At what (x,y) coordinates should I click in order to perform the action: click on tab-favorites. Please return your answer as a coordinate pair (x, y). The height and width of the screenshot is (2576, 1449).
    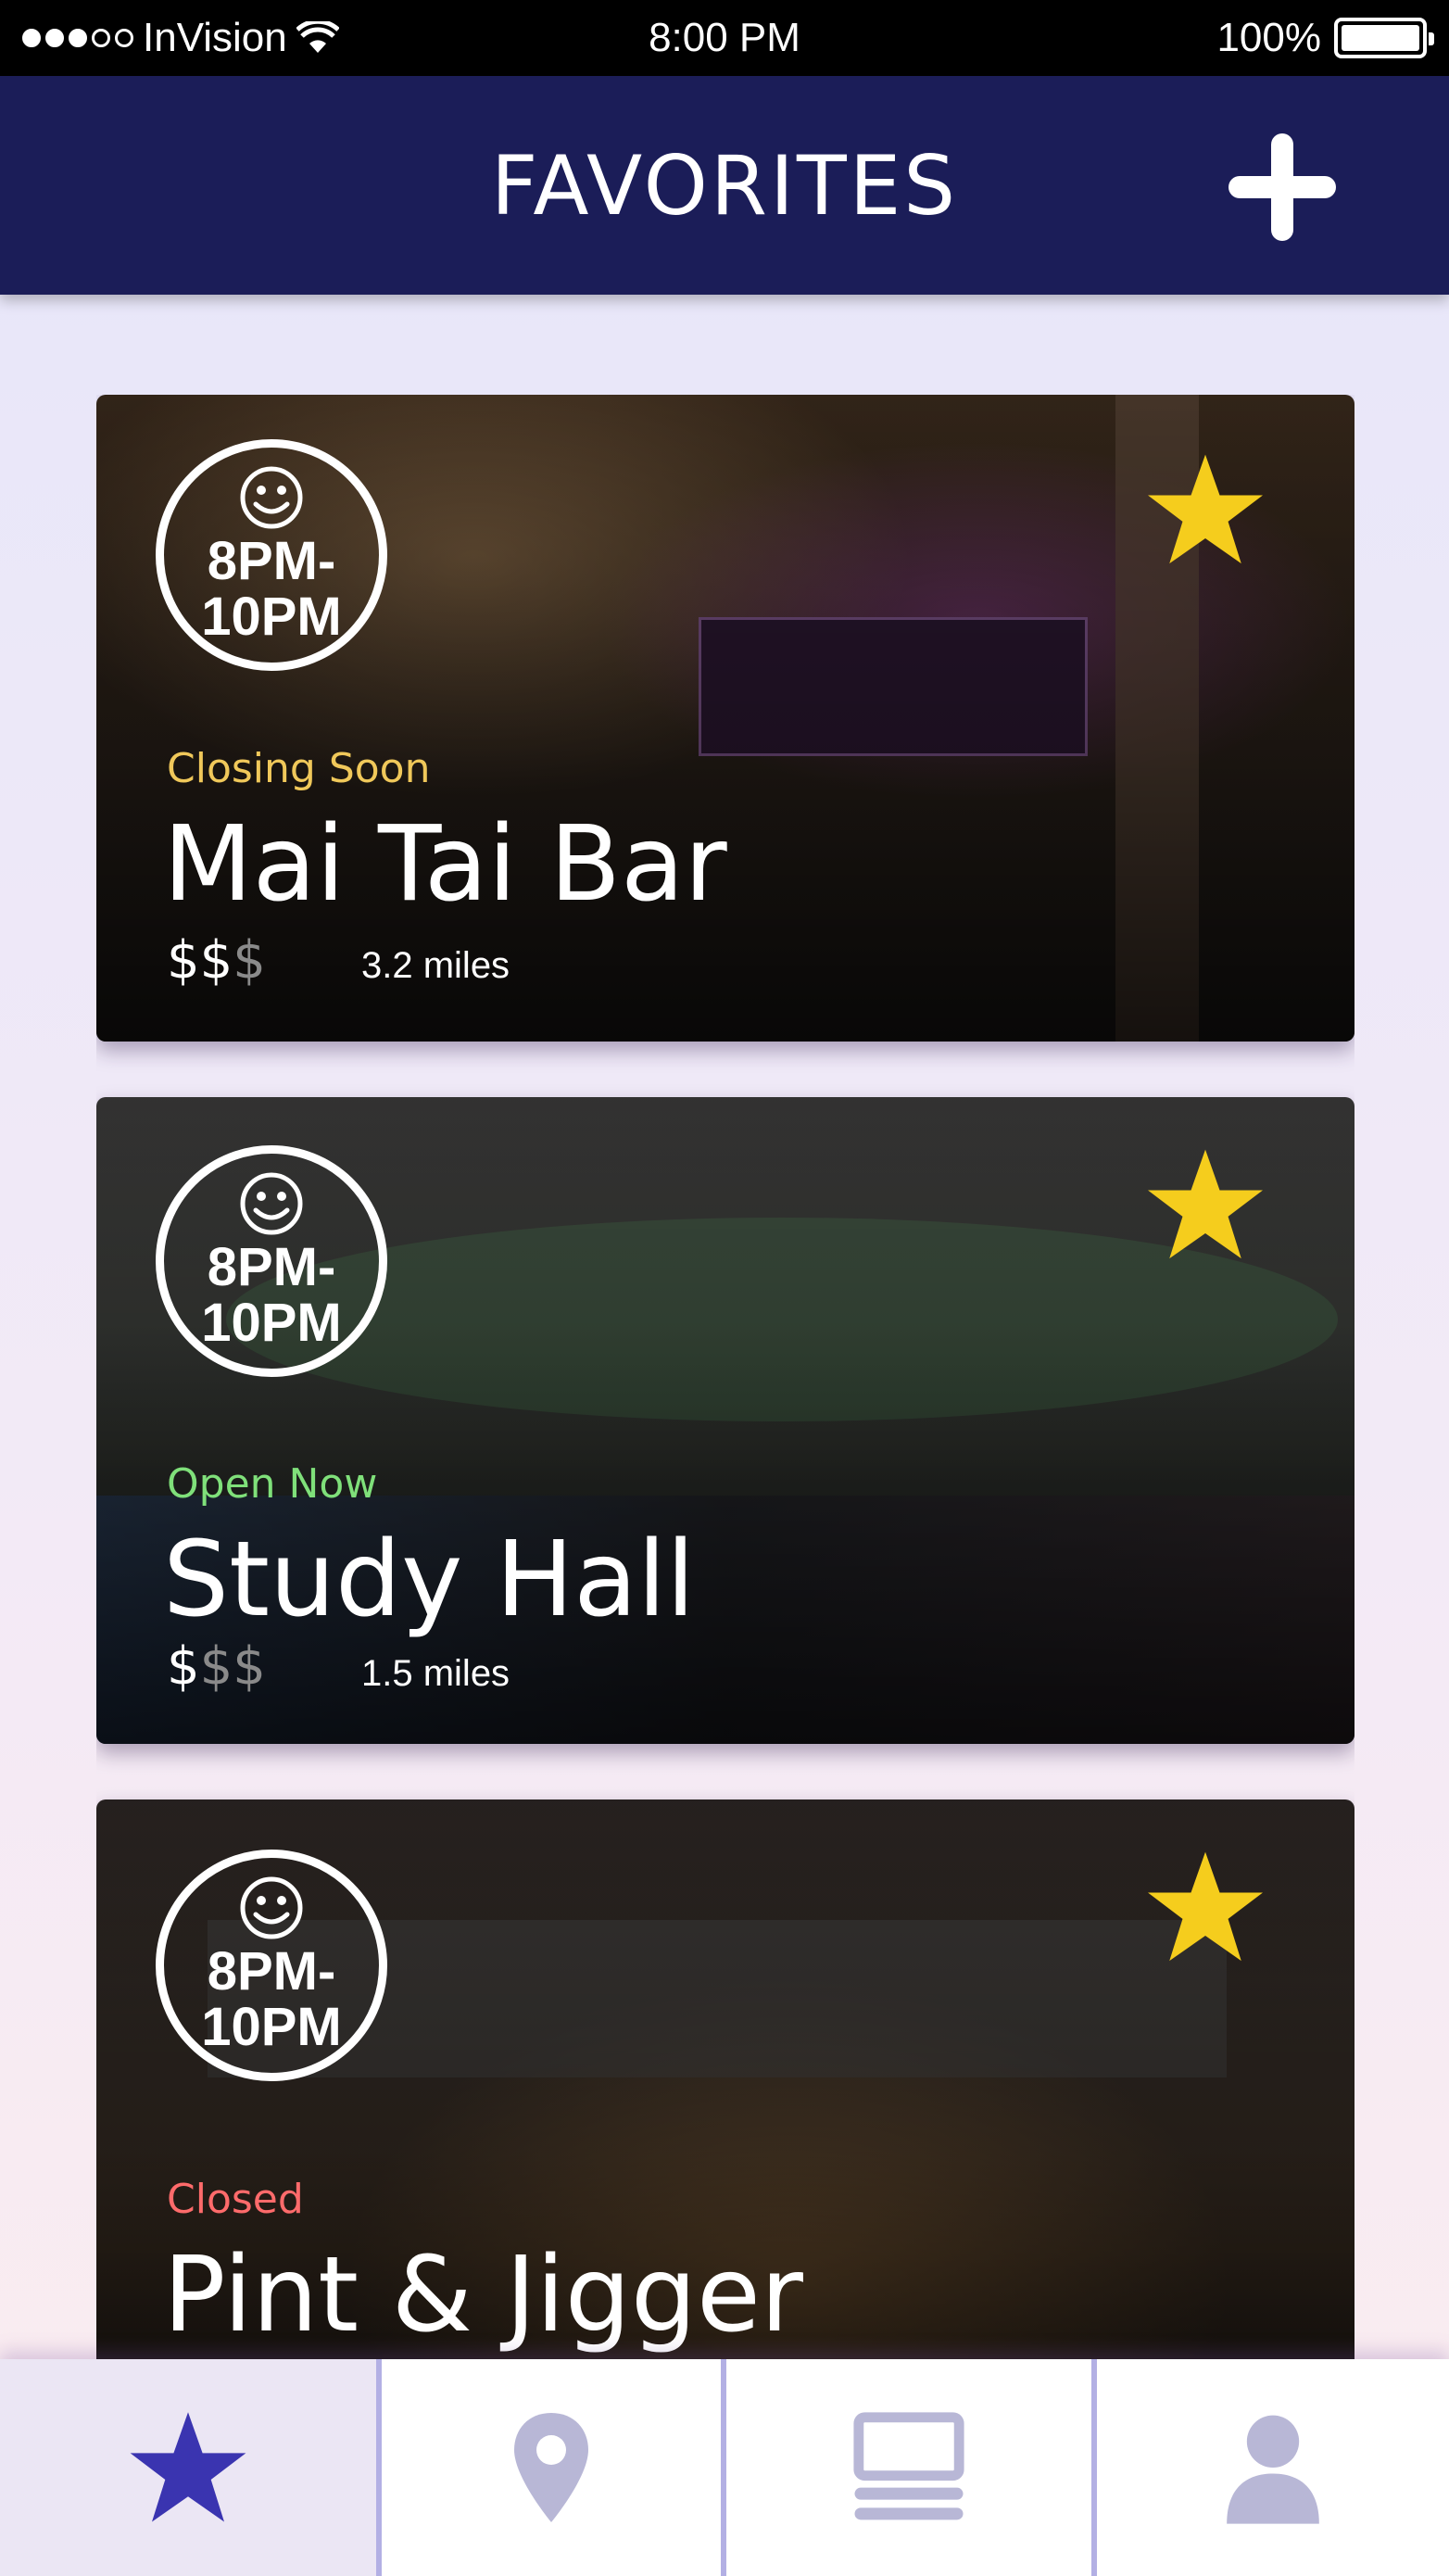
    Looking at the image, I should click on (191, 2468).